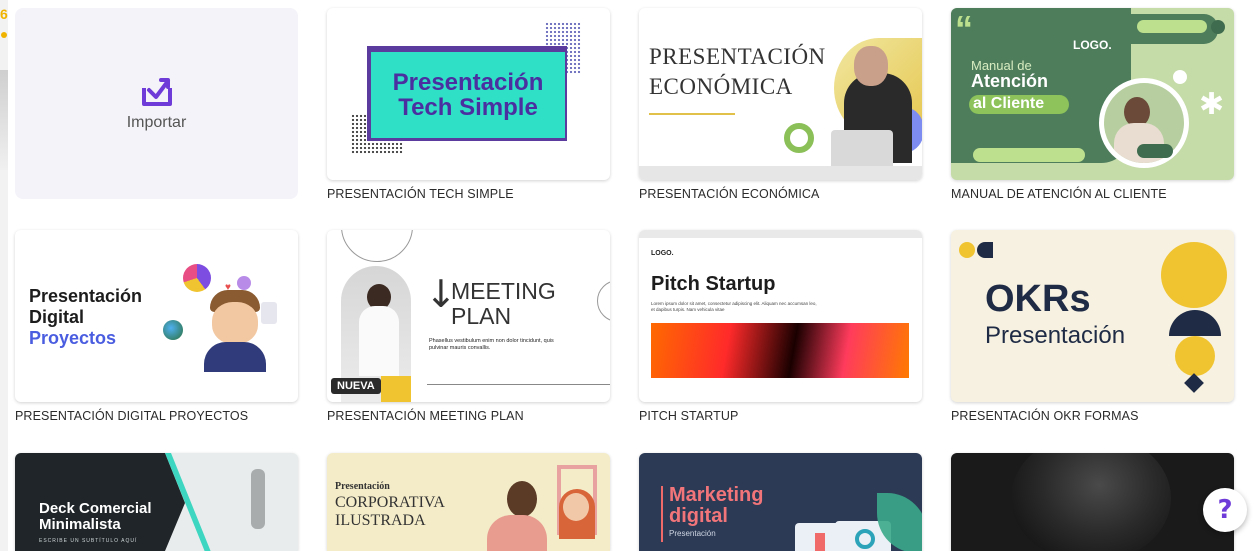 The height and width of the screenshot is (551, 1254). What do you see at coordinates (73, 338) in the screenshot?
I see `template-title: Proyectos` at bounding box center [73, 338].